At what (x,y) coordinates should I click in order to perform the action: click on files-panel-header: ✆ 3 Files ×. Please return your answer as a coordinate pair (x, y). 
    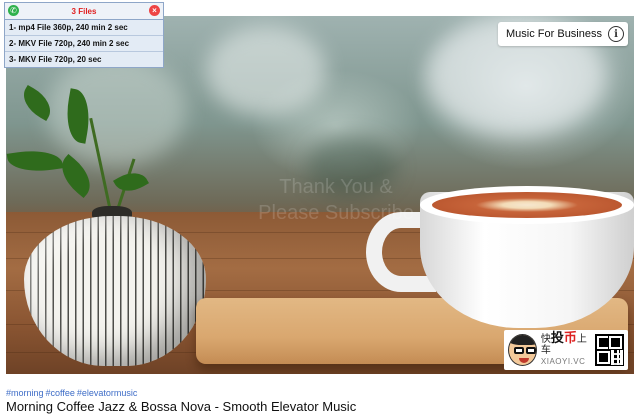
    Looking at the image, I should click on (84, 11).